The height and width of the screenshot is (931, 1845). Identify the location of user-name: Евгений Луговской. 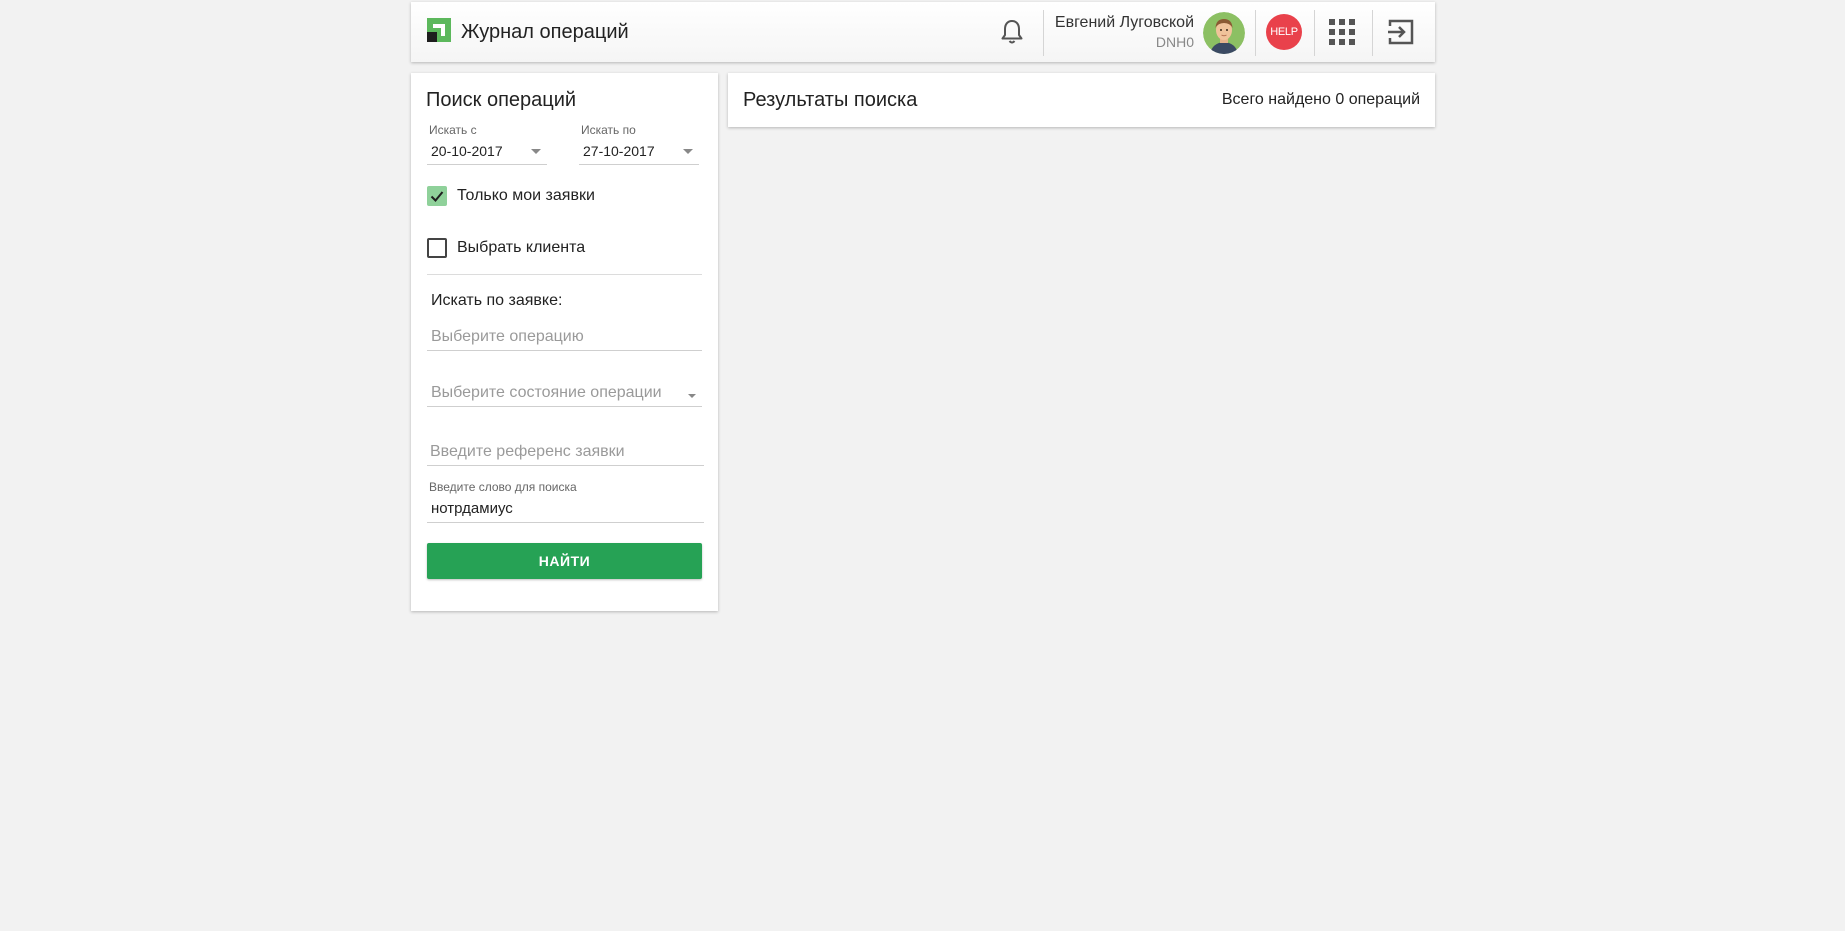
(1124, 23).